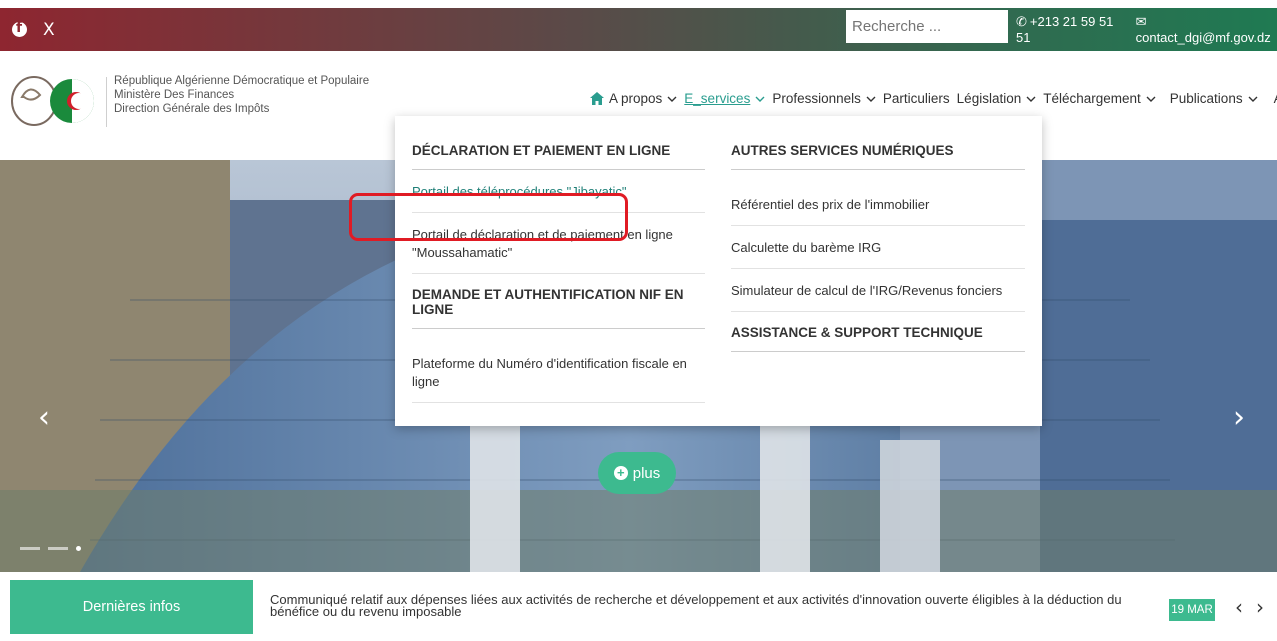 Image resolution: width=1277 pixels, height=641 pixels. What do you see at coordinates (488, 217) in the screenshot?
I see `highlight-frame` at bounding box center [488, 217].